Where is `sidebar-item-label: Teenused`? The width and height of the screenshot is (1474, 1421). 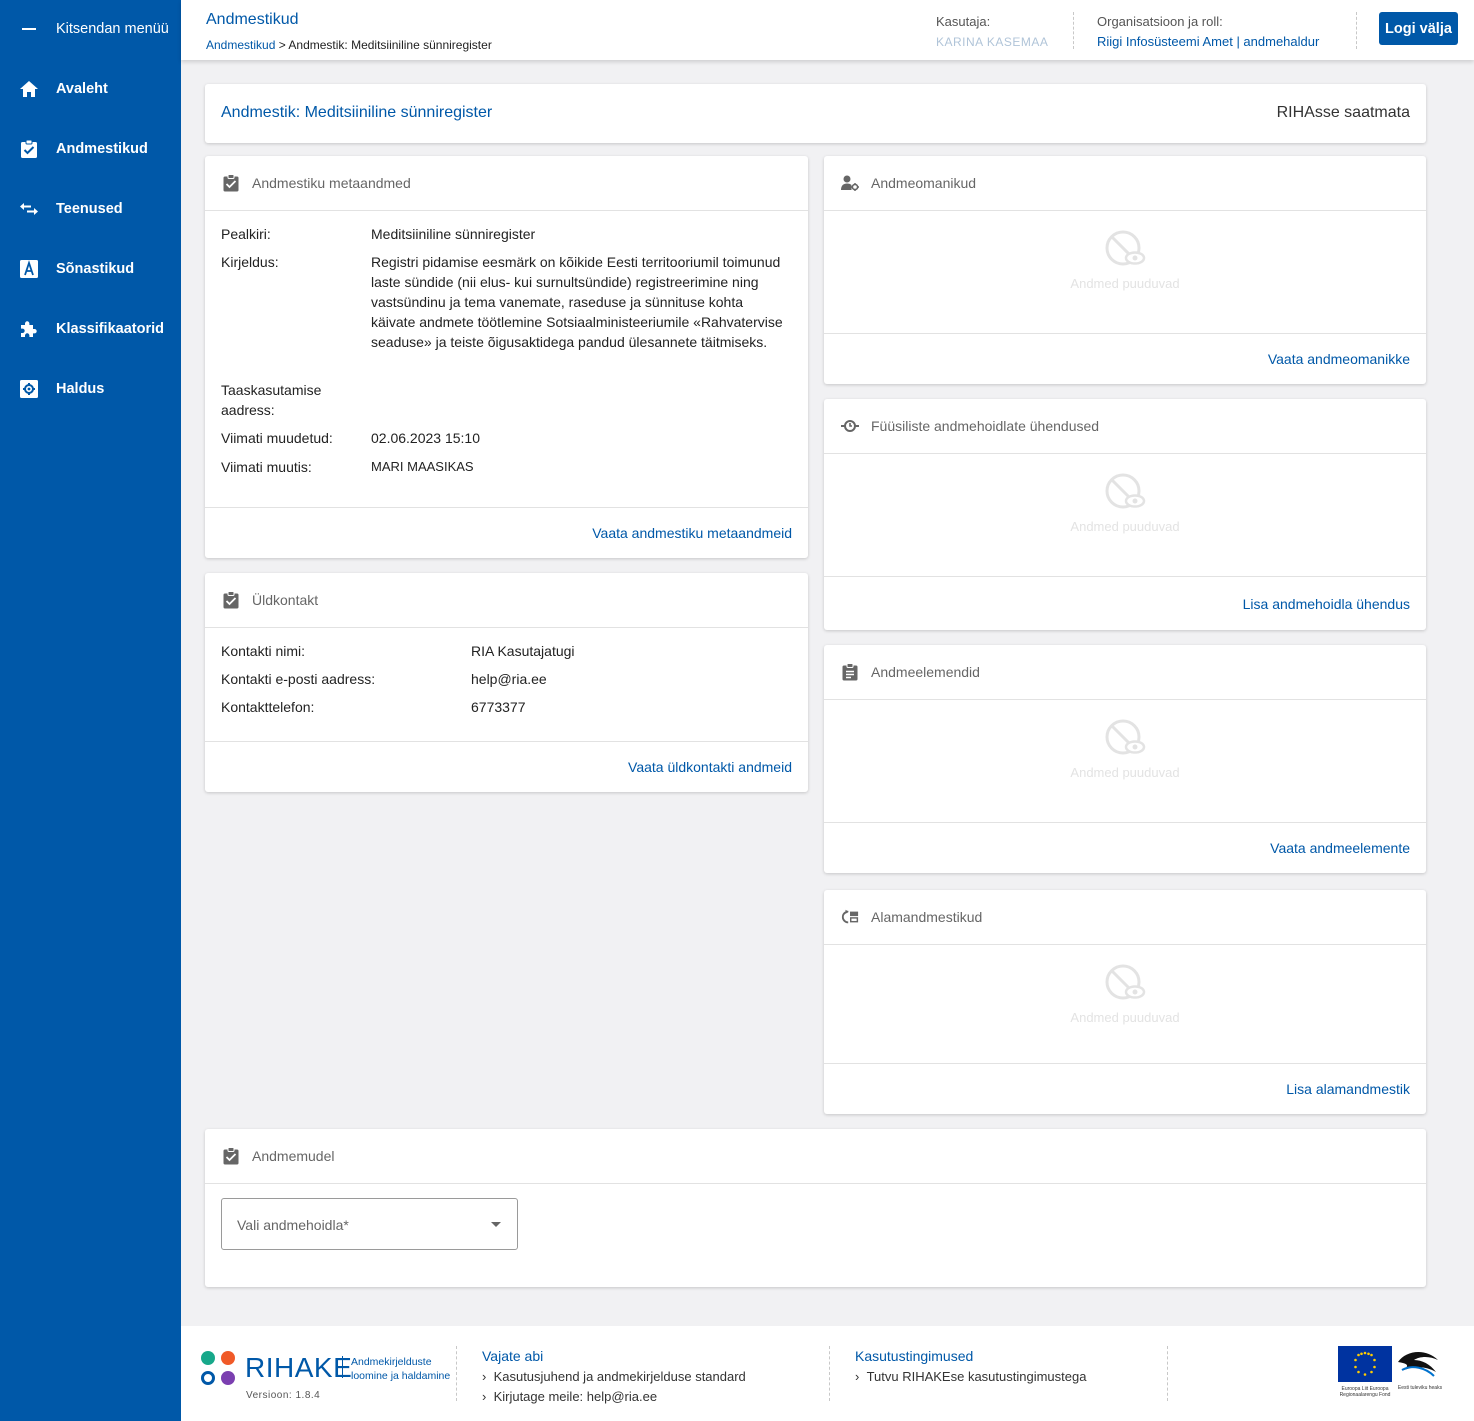
sidebar-item-label: Teenused is located at coordinates (89, 209).